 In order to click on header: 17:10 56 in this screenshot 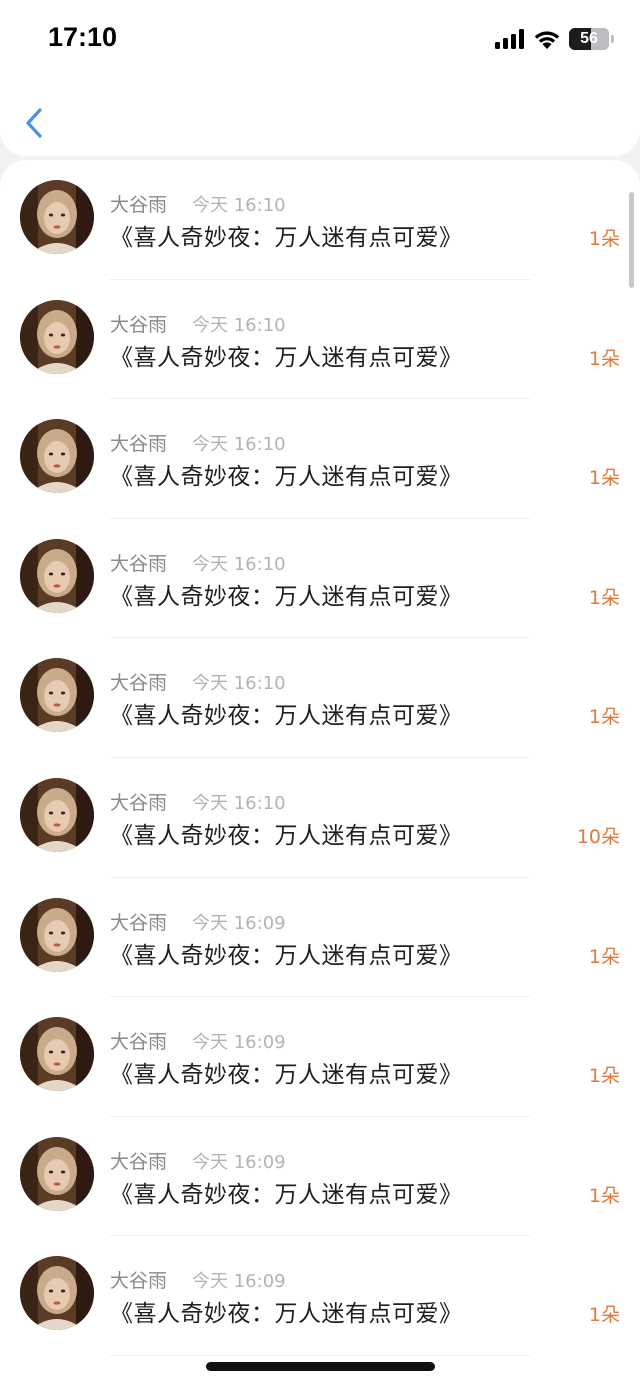, I will do `click(320, 78)`.